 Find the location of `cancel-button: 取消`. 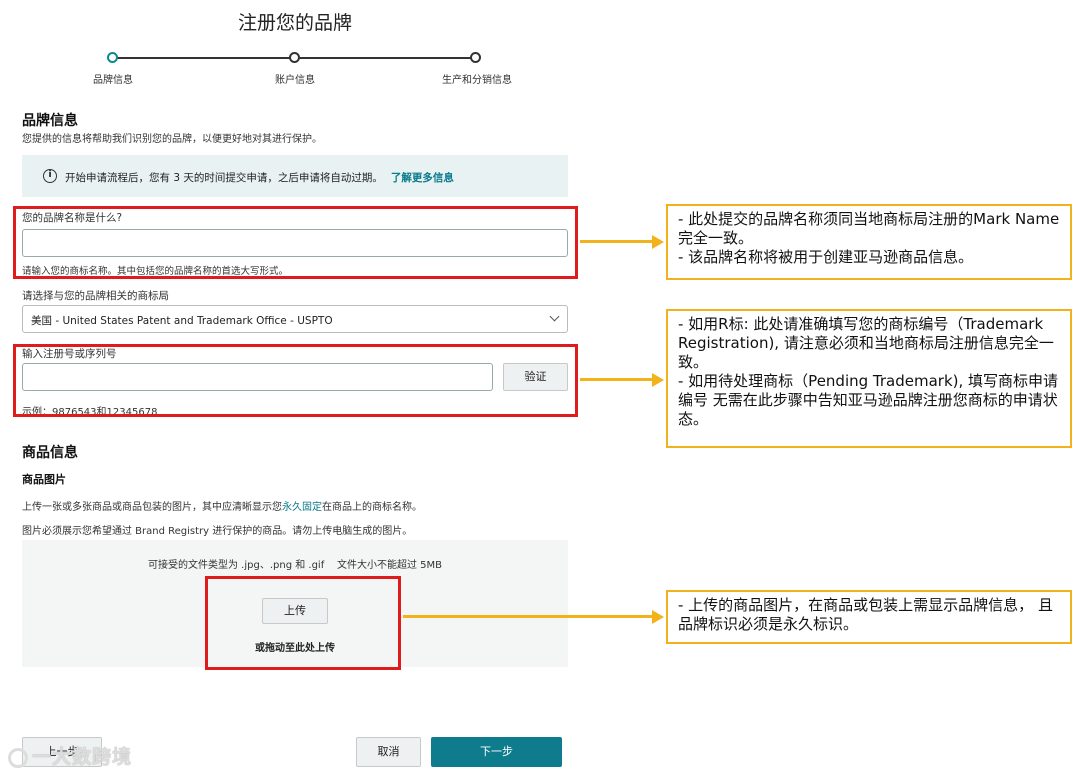

cancel-button: 取消 is located at coordinates (388, 752).